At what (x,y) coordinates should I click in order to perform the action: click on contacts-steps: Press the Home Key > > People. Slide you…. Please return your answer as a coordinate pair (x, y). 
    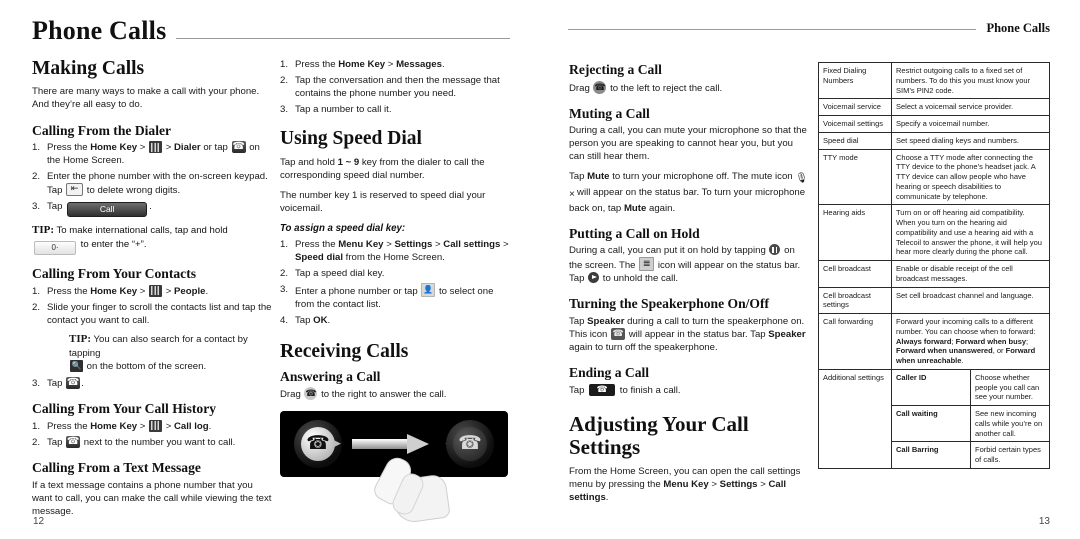
    Looking at the image, I should click on (152, 337).